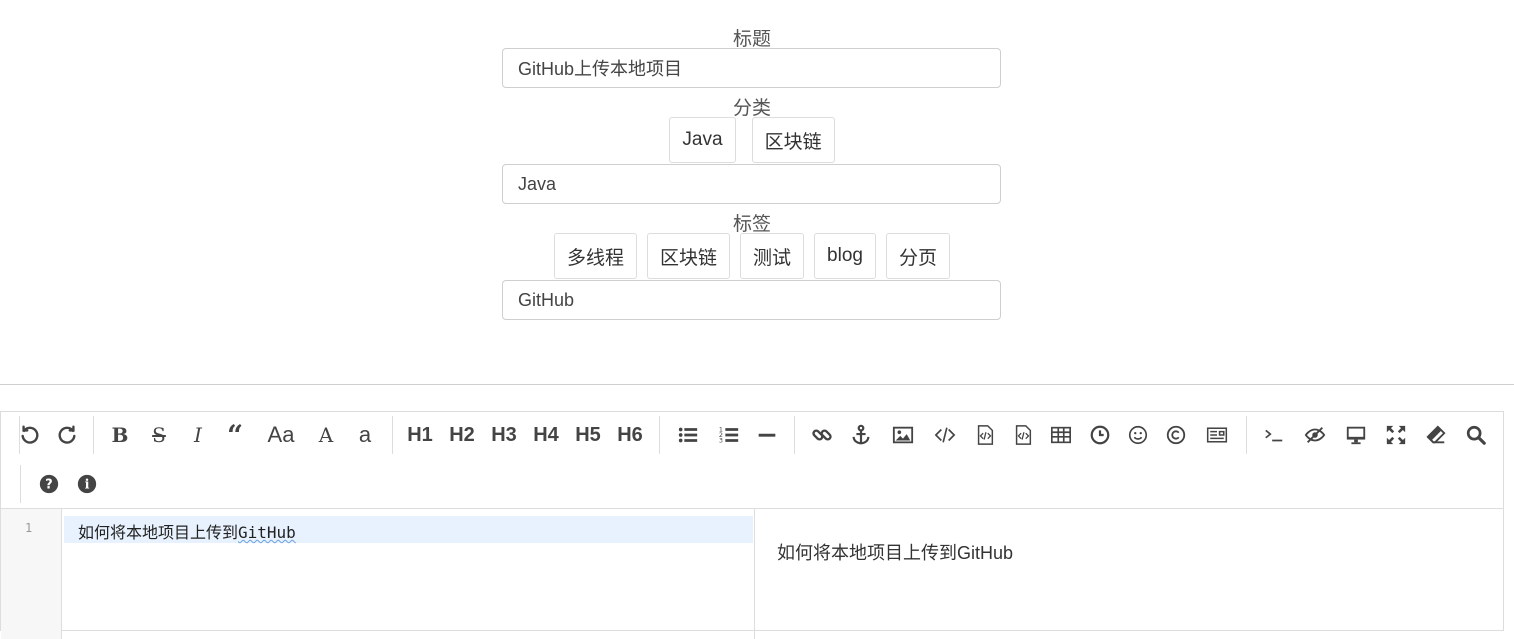 This screenshot has width=1514, height=639. I want to click on pagebreak-icon, so click(1217, 435).